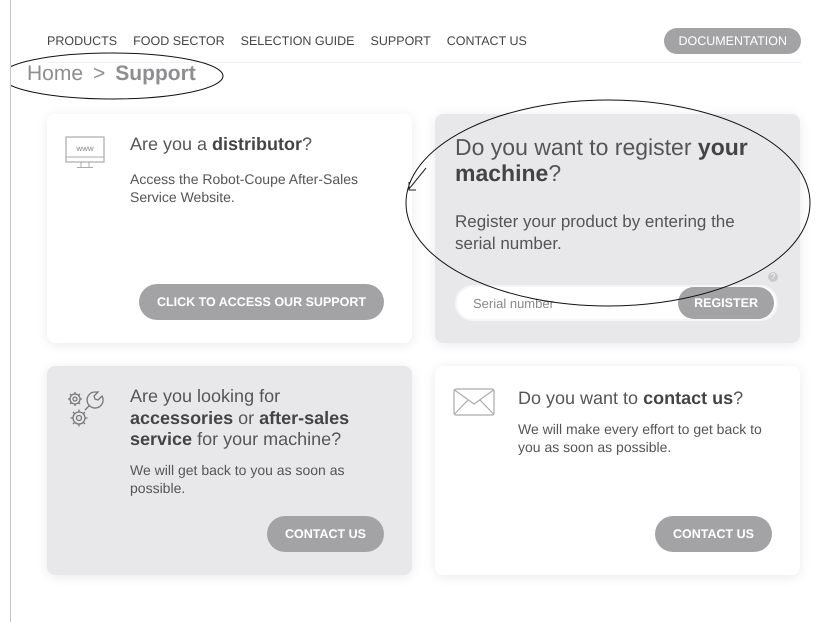 The width and height of the screenshot is (834, 622). I want to click on breadcrumb-link: Support, so click(155, 74).